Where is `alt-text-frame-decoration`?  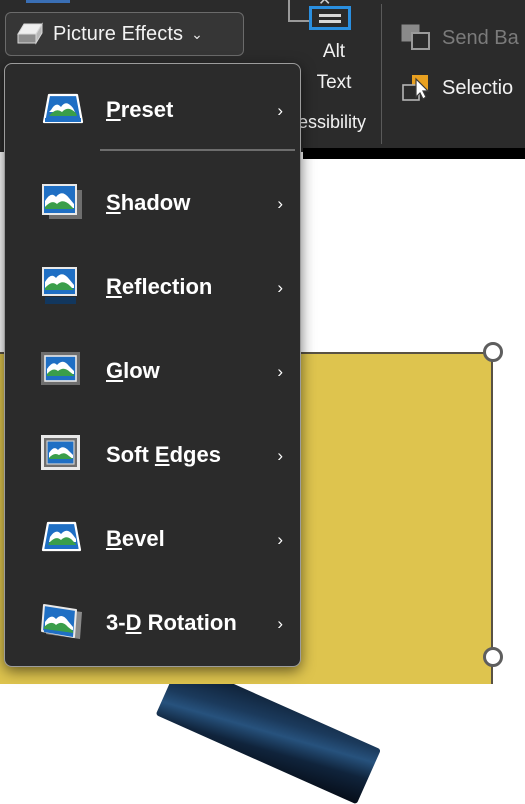
alt-text-frame-decoration is located at coordinates (299, 11).